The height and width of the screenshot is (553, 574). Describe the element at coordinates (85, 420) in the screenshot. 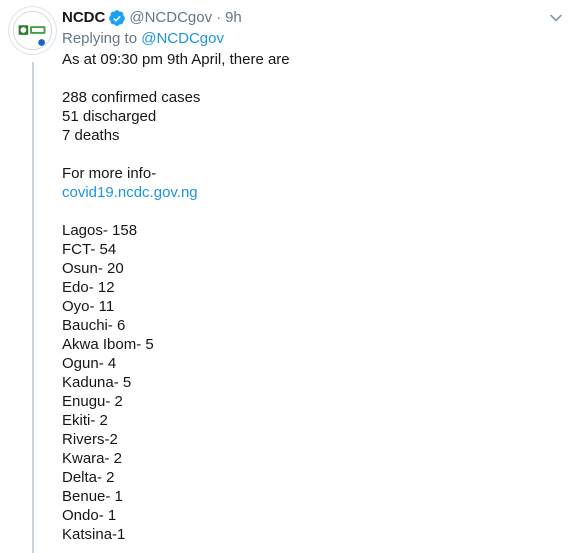

I see `state-case-line: Ekiti- 2` at that location.